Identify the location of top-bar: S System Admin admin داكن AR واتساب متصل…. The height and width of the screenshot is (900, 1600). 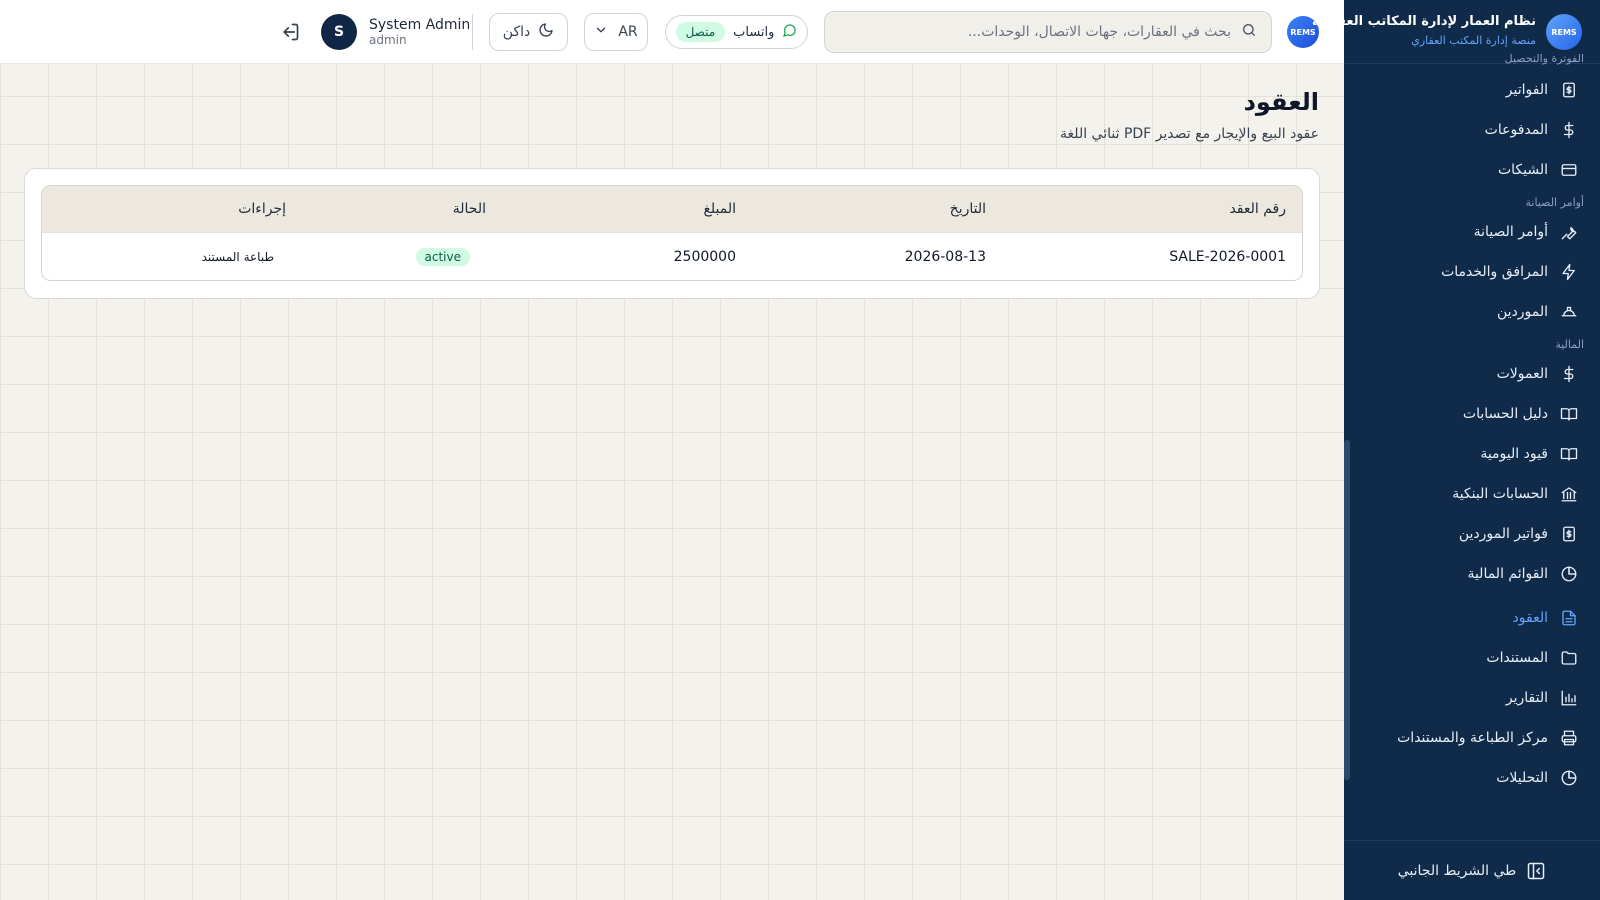
(672, 32).